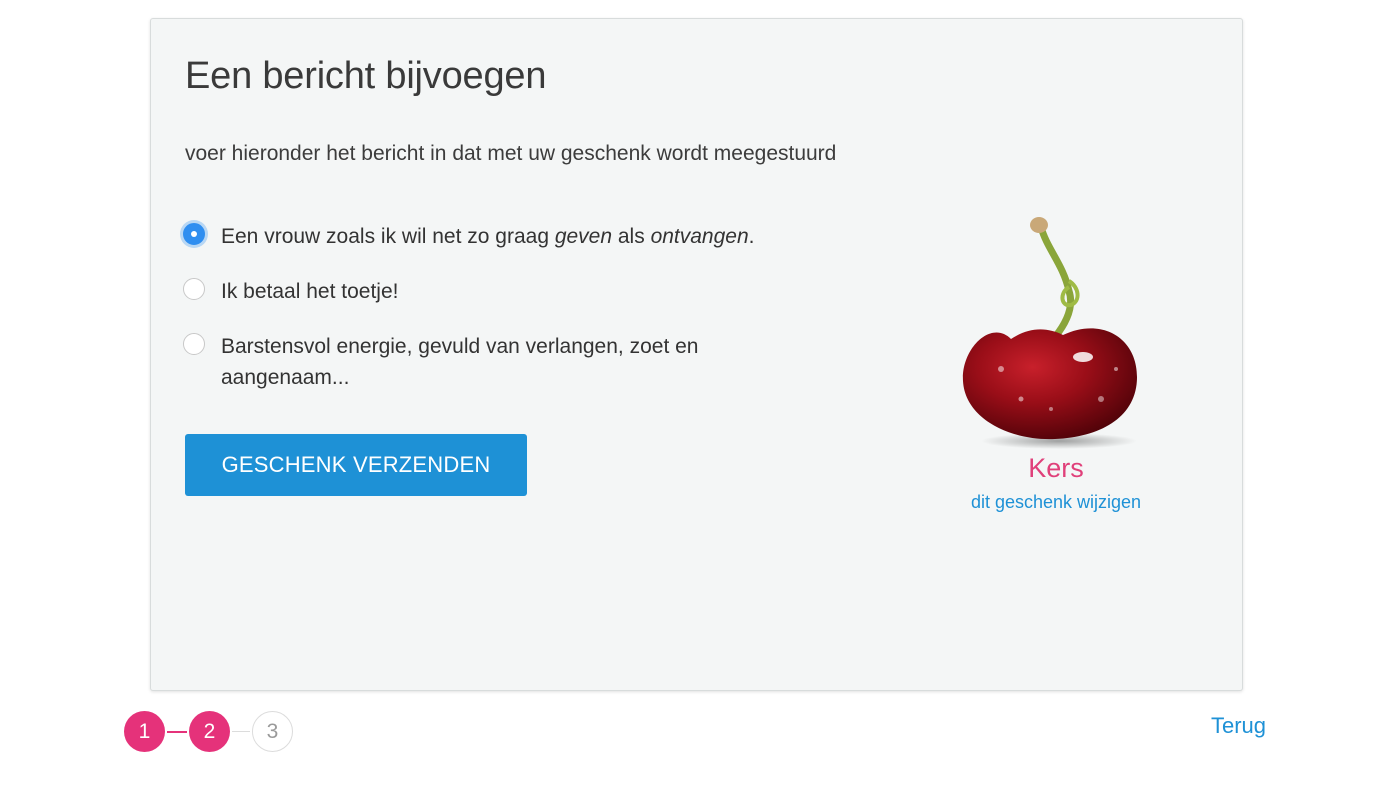  I want to click on step-indicator: 1 2 3, so click(208, 731).